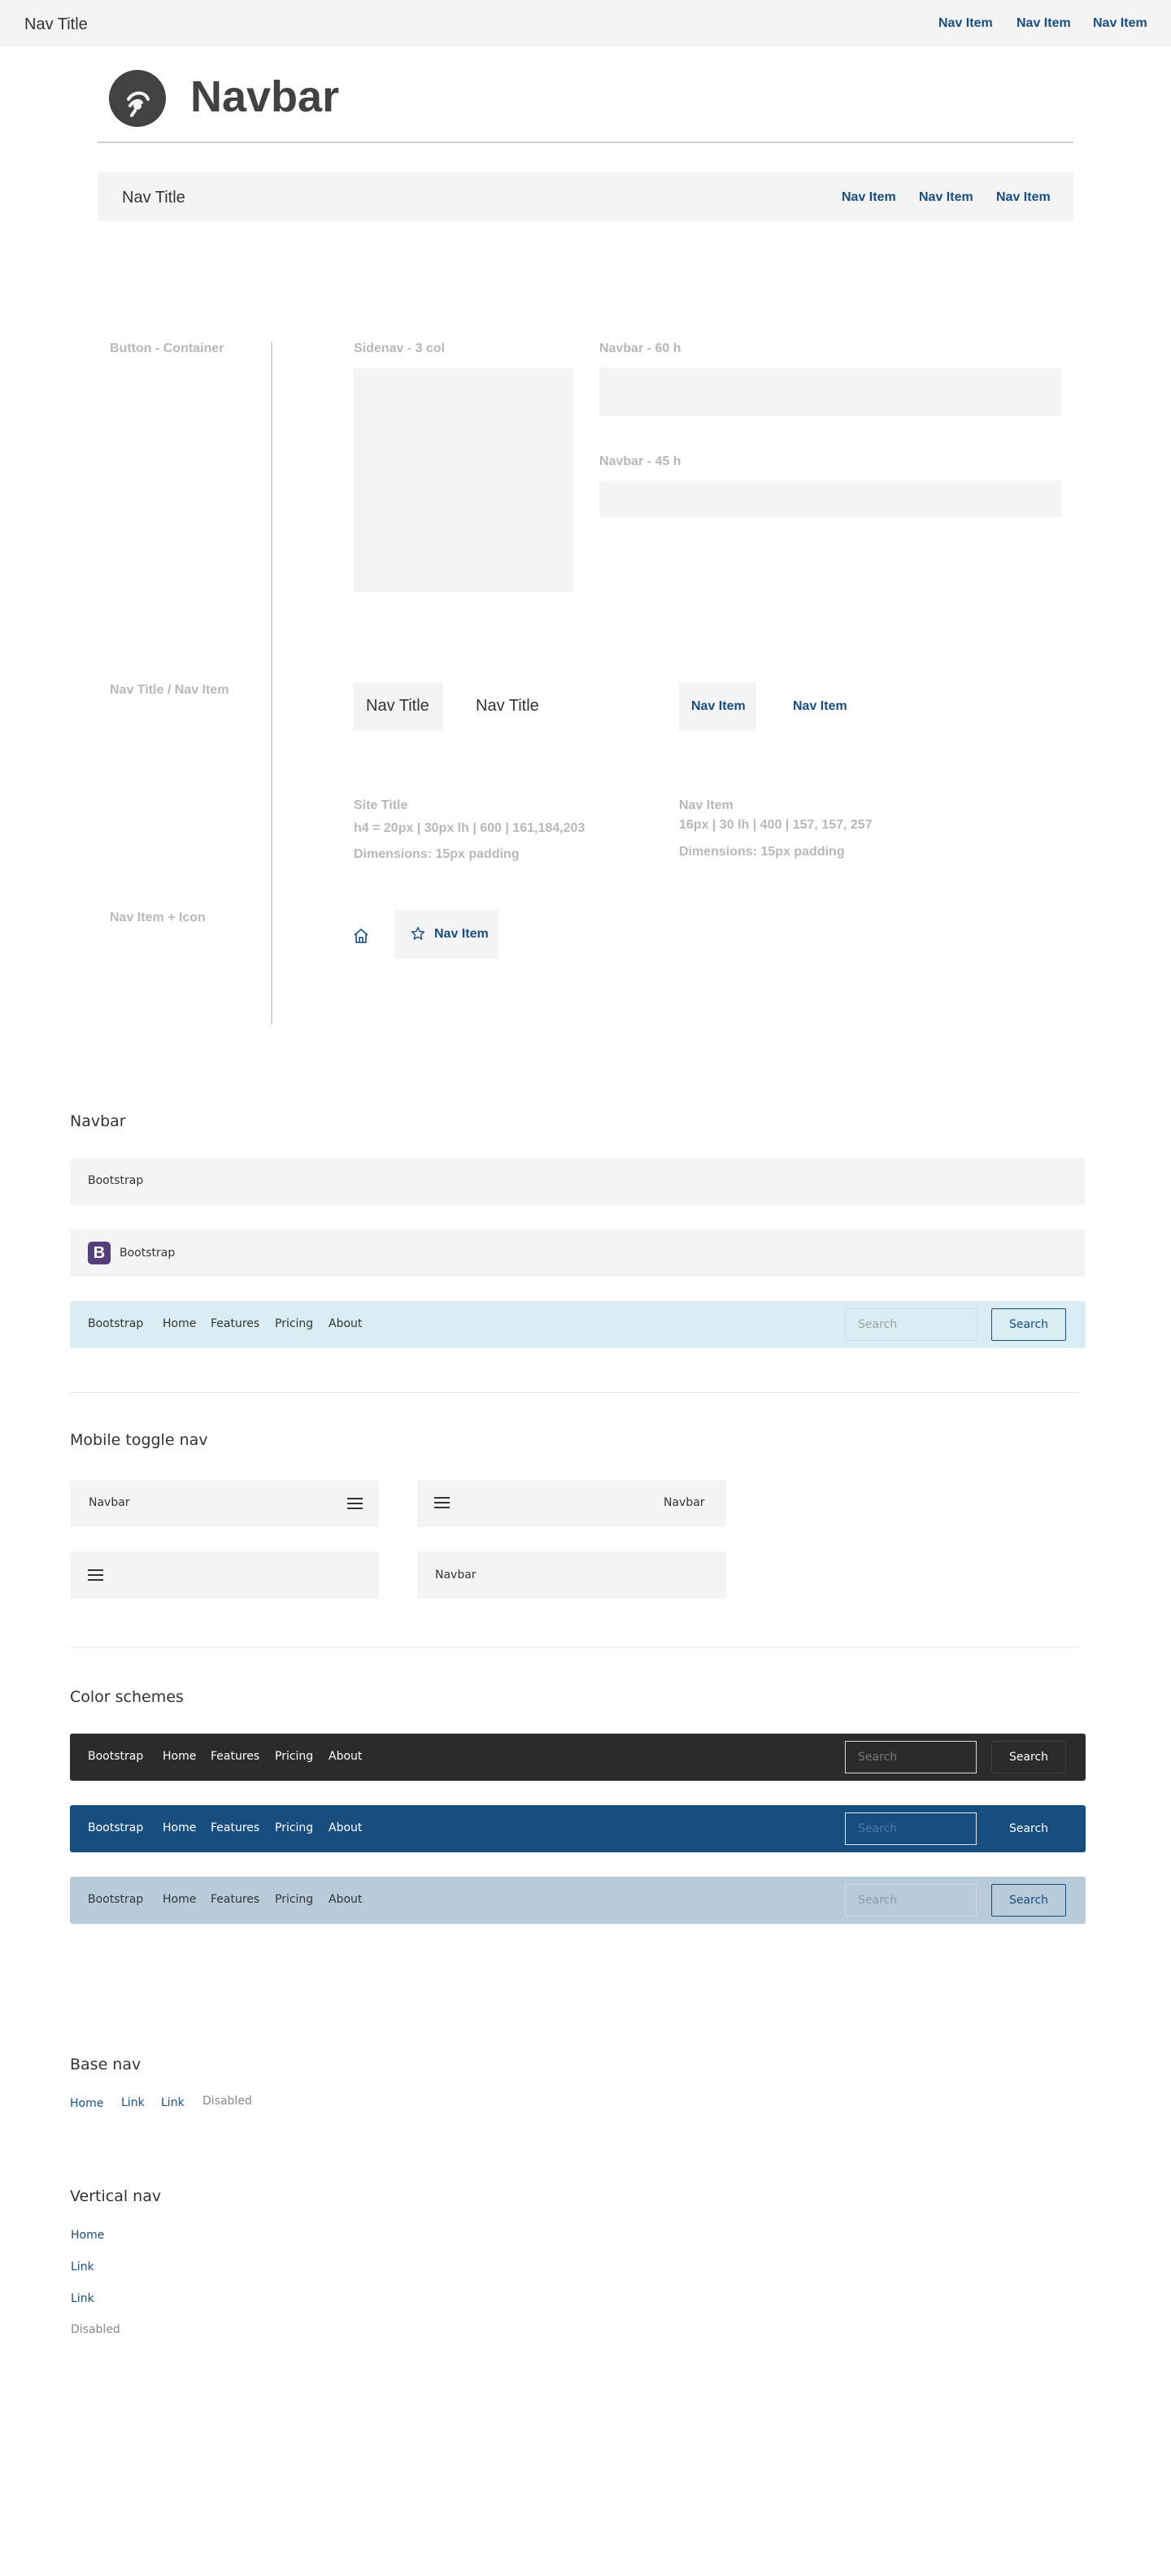 This screenshot has width=1171, height=2576. Describe the element at coordinates (227, 2102) in the screenshot. I see `base-nav-disabled: Disabled` at that location.